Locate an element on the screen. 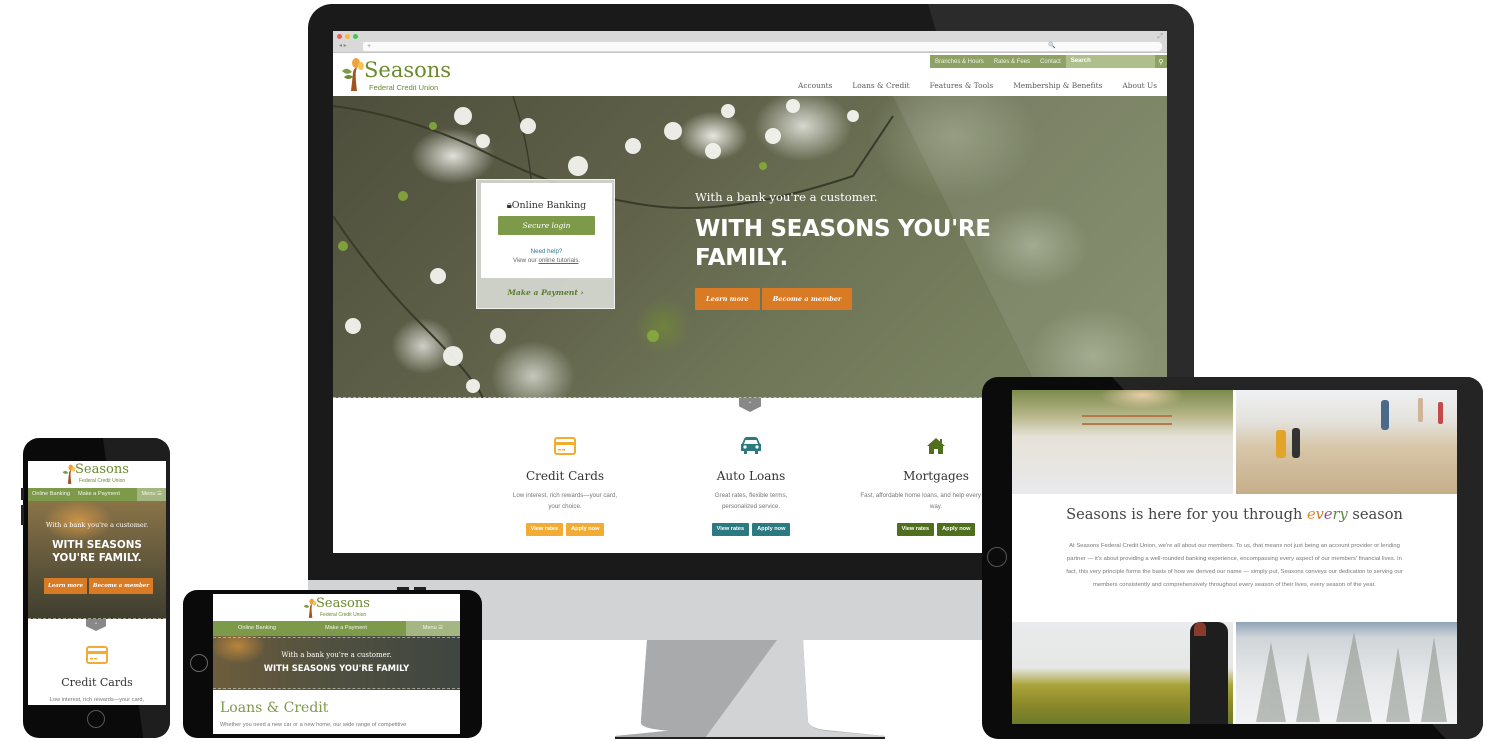 The width and height of the screenshot is (1500, 742). fullscreen-icon: ⤢ is located at coordinates (1160, 37).